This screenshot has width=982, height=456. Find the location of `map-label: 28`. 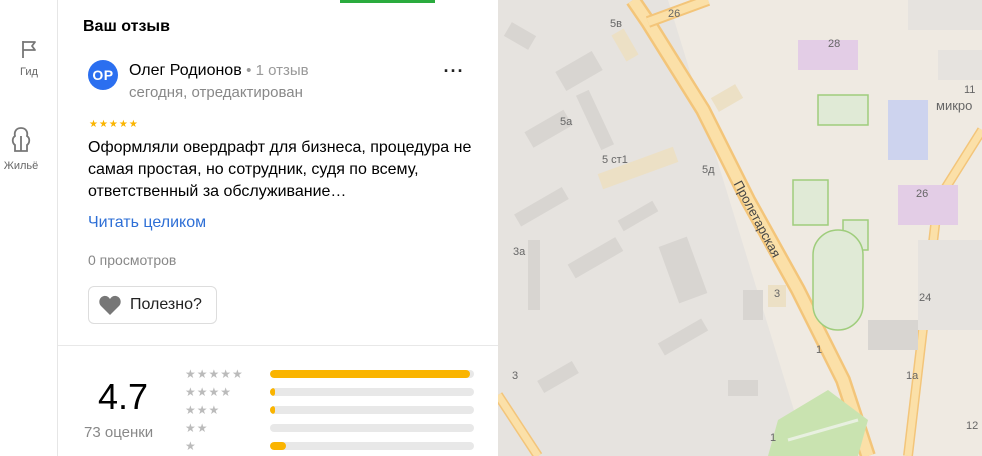

map-label: 28 is located at coordinates (834, 44).